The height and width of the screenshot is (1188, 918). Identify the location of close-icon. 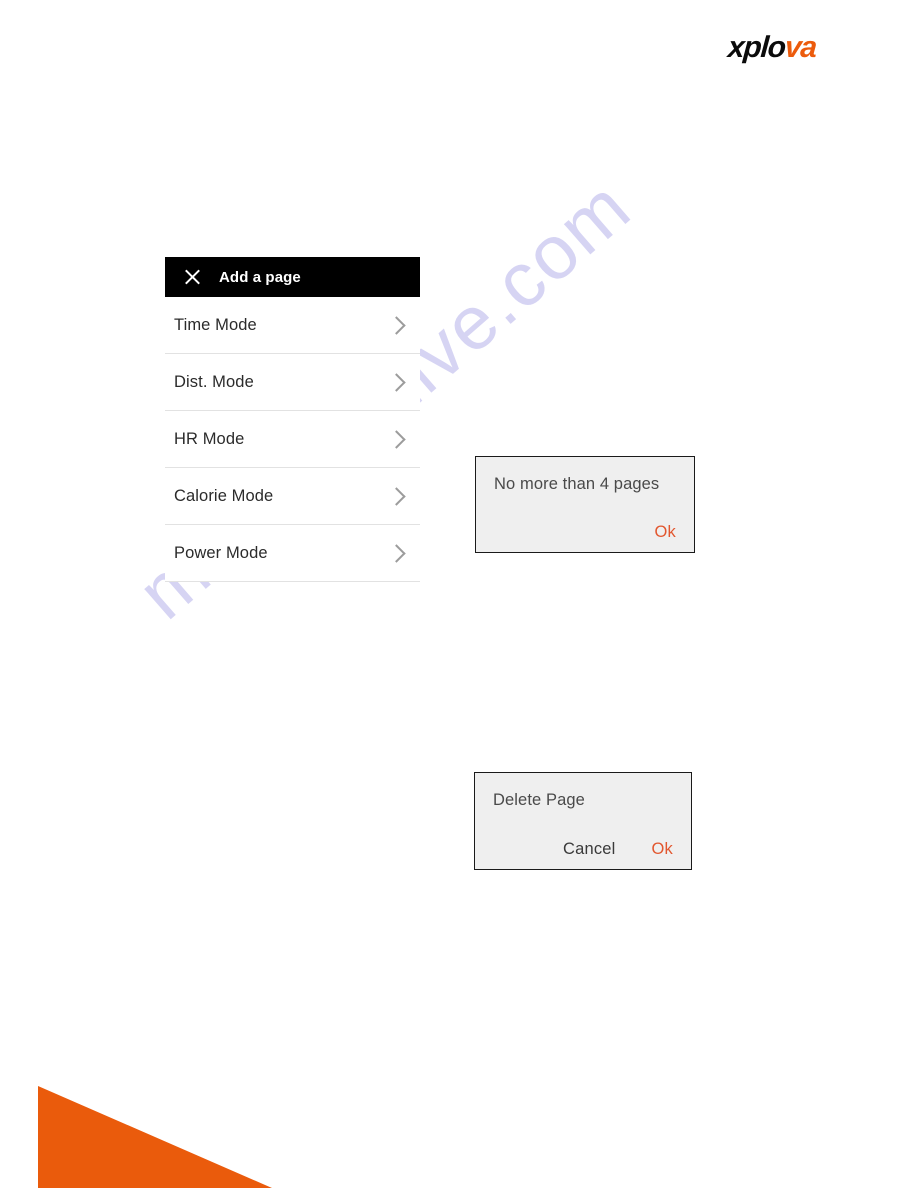
(192, 277).